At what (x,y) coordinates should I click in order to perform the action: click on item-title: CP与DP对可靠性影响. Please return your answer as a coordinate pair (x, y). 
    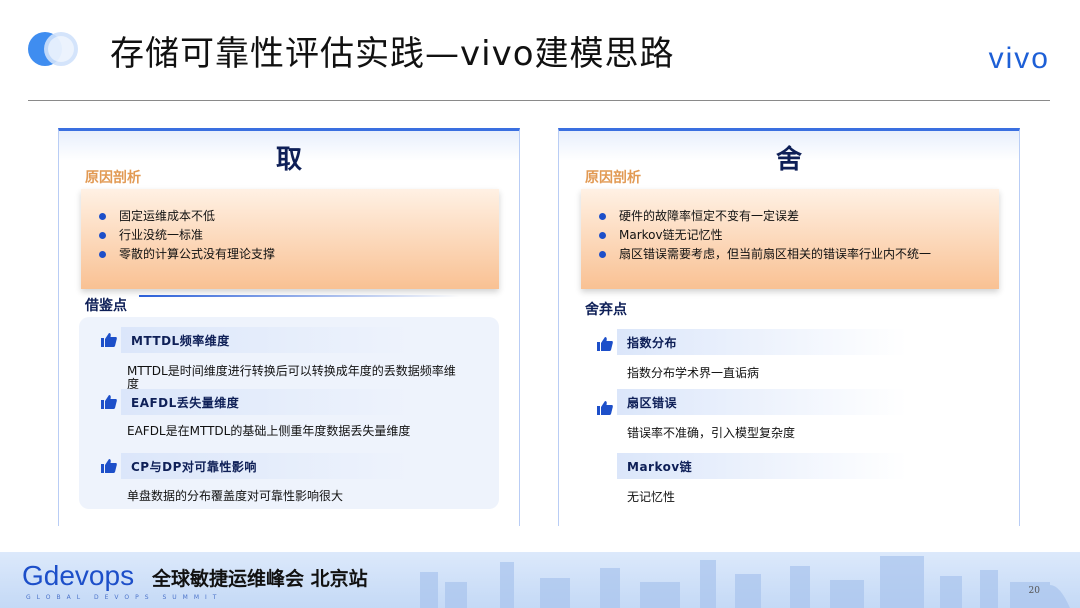
    Looking at the image, I should click on (194, 467).